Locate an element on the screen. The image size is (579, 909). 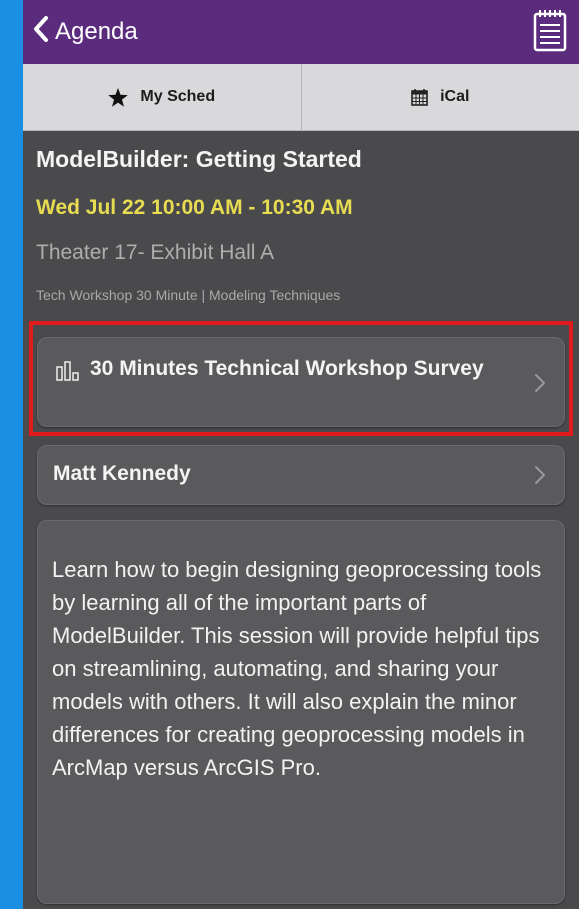
star-icon is located at coordinates (118, 97).